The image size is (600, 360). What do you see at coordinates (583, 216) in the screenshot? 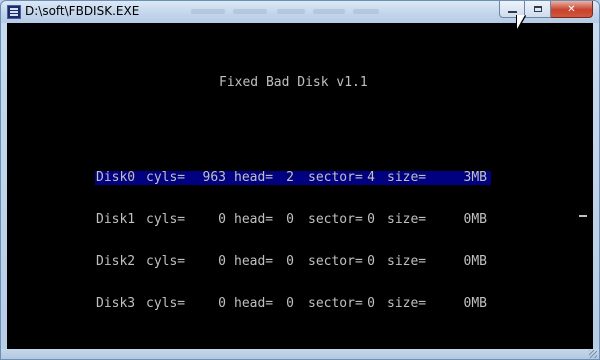
I see `text-cursor` at bounding box center [583, 216].